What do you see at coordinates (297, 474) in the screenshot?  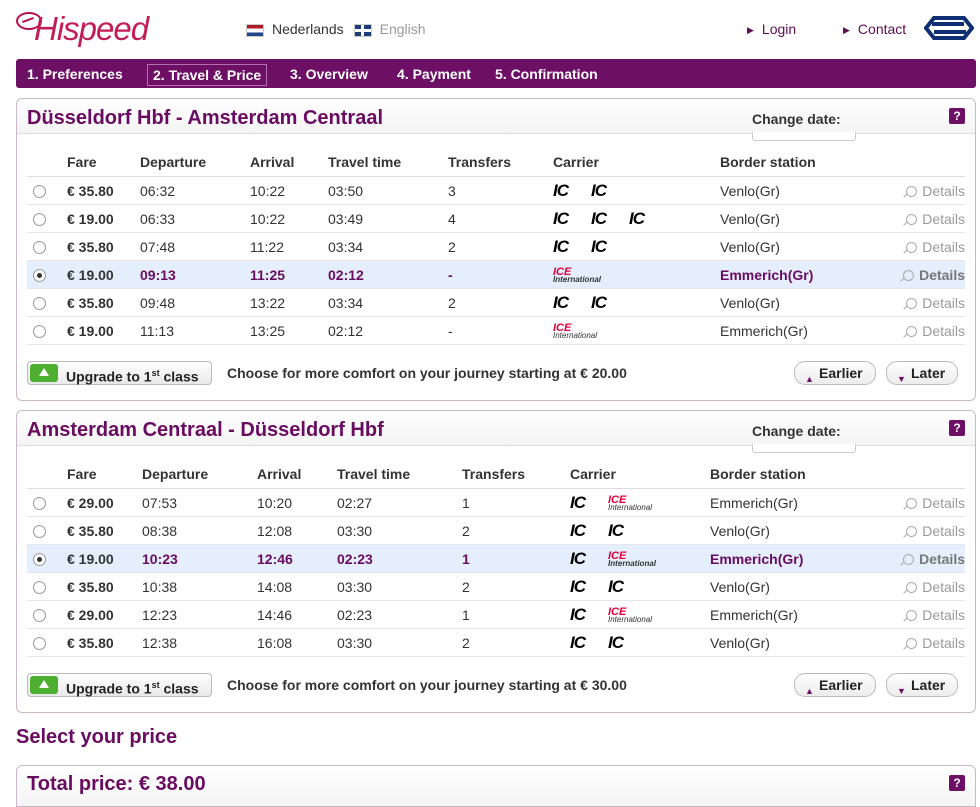 I see `col-header: Arrival` at bounding box center [297, 474].